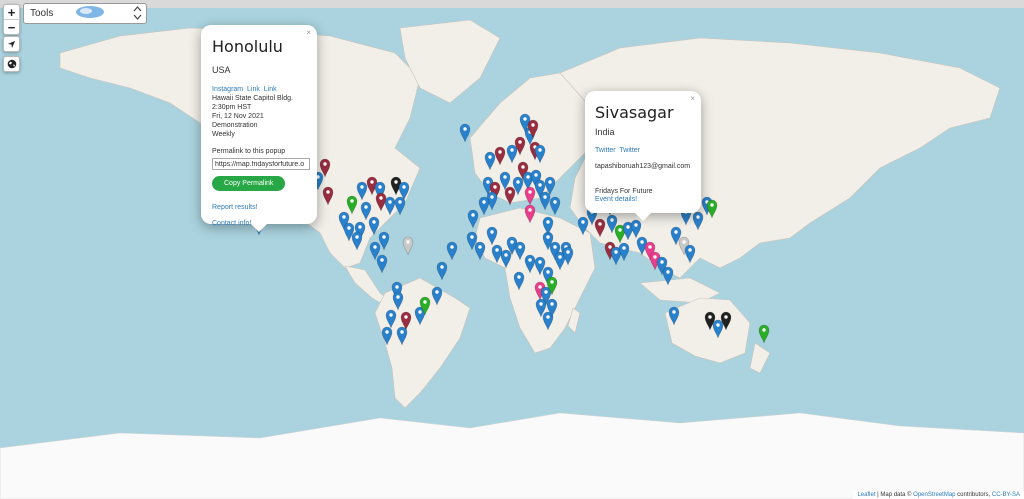  What do you see at coordinates (42, 13) in the screenshot?
I see `tools-label: Tools` at bounding box center [42, 13].